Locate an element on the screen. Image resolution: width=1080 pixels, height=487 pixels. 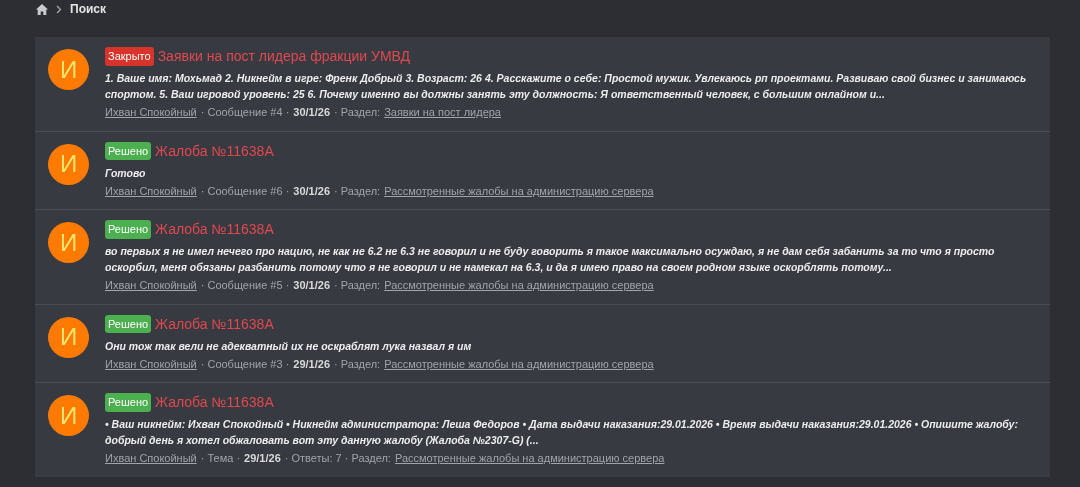
home-icon is located at coordinates (42, 9).